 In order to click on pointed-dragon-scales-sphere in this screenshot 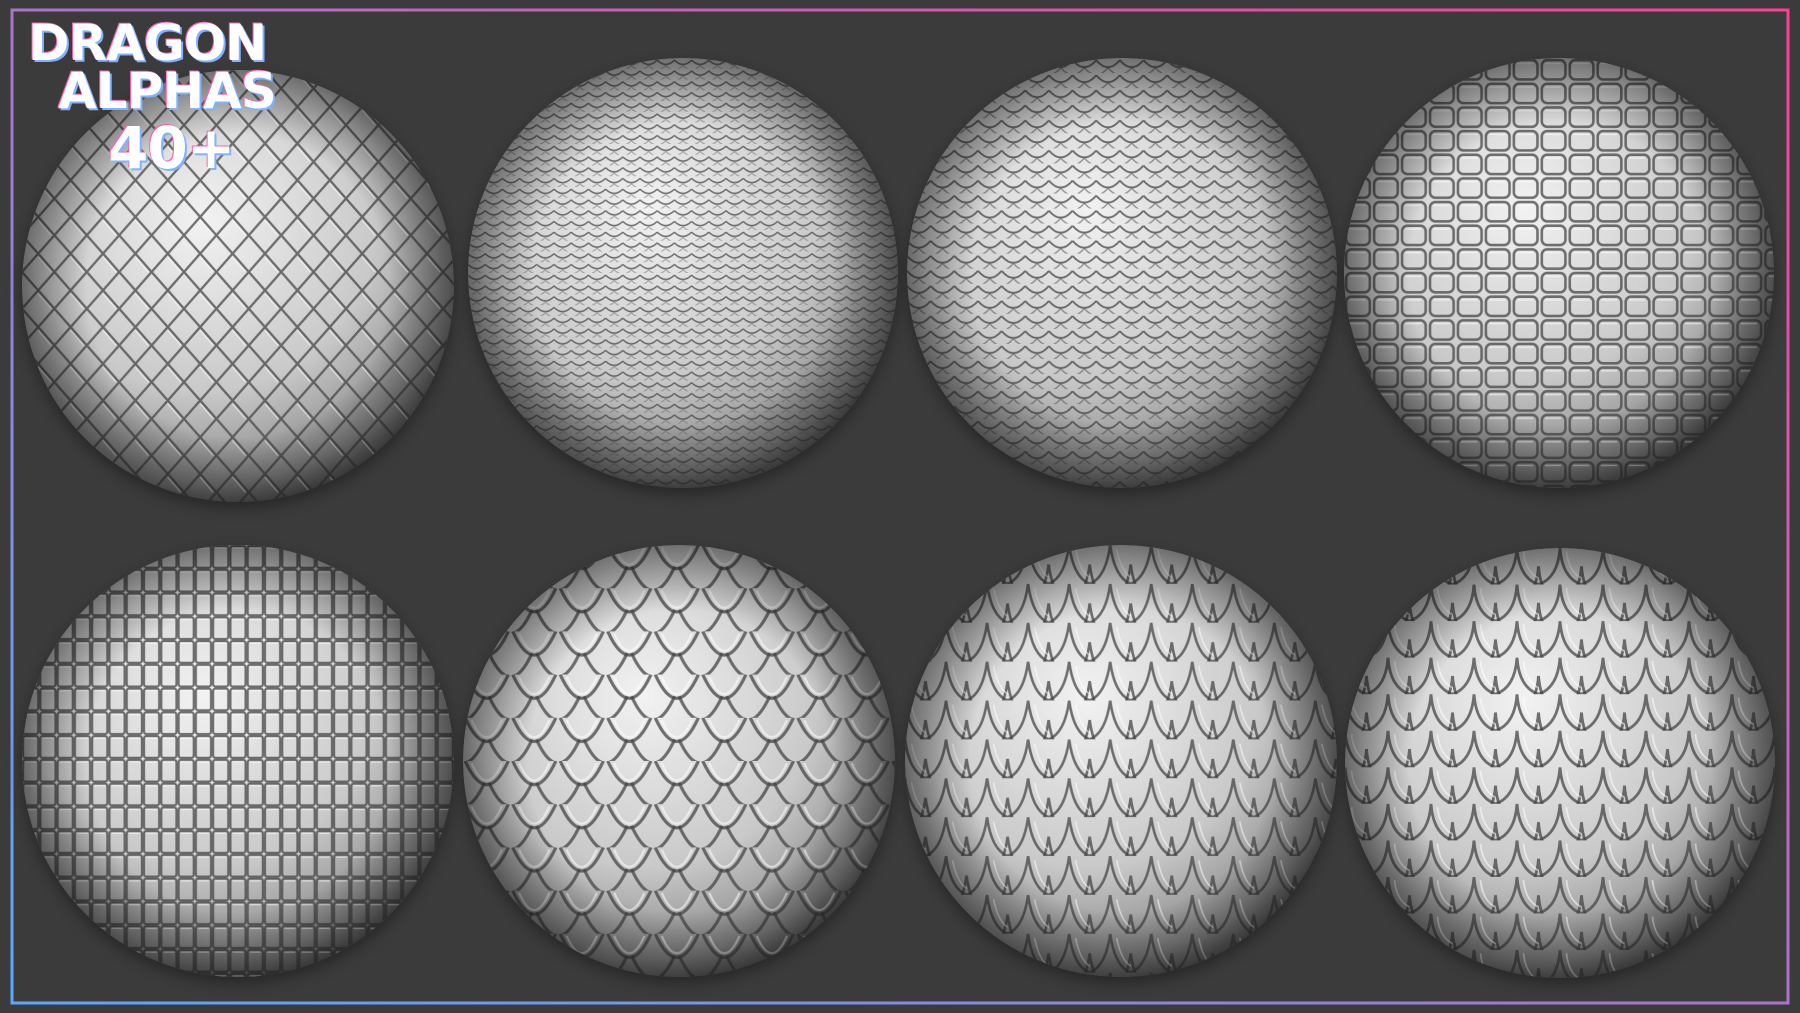, I will do `click(1121, 761)`.